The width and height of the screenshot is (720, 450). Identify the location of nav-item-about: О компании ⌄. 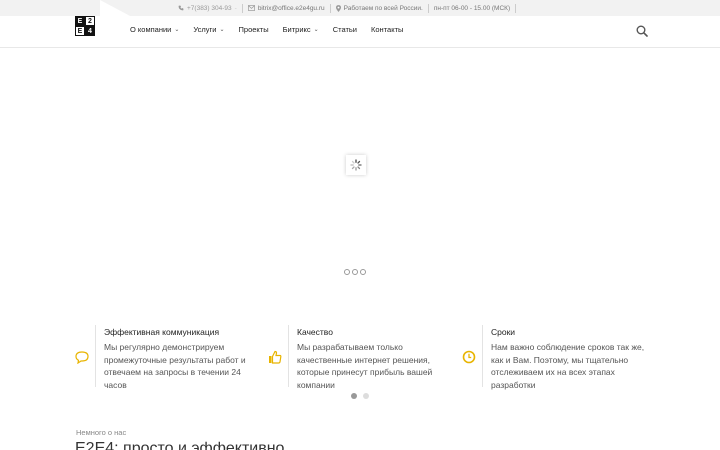
(154, 29).